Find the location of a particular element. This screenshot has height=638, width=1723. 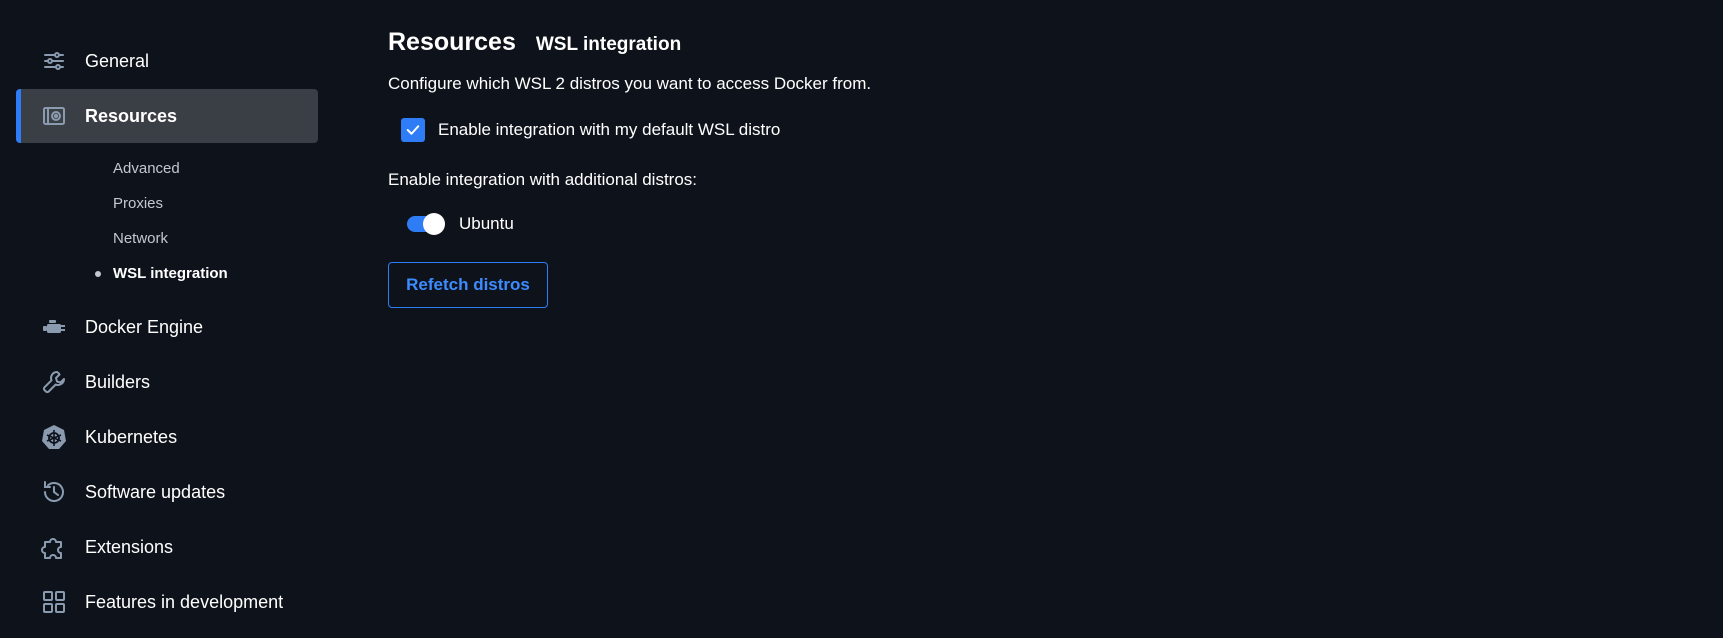

sidebar-item-label: Resources is located at coordinates (131, 115).